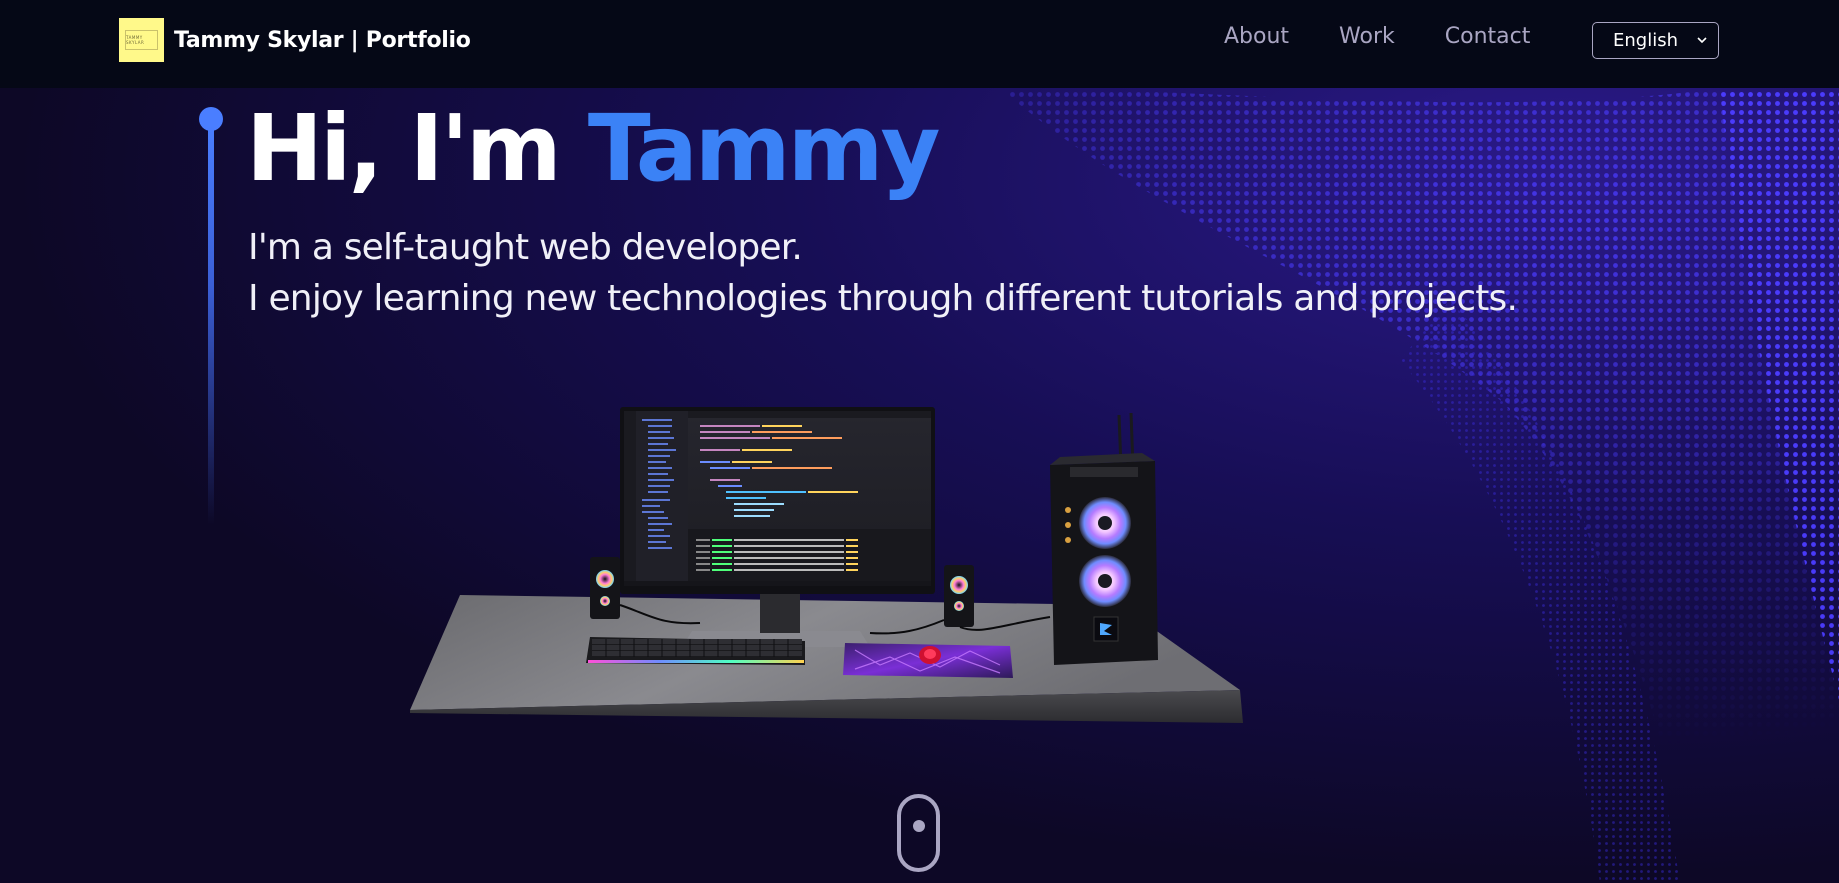 This screenshot has height=883, width=1839. What do you see at coordinates (696, 661) in the screenshot?
I see `keyboard-rgb-strip` at bounding box center [696, 661].